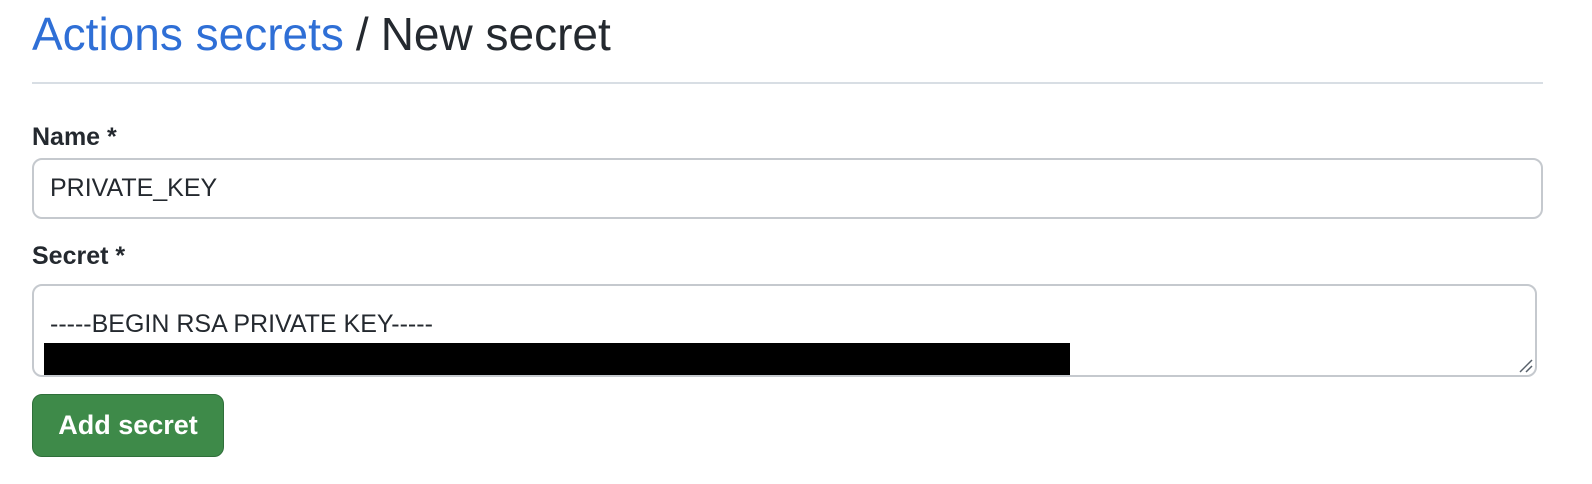  What do you see at coordinates (241, 324) in the screenshot?
I see `secret-first-line: -----BEGIN RSA PRIVATE KEY-----` at bounding box center [241, 324].